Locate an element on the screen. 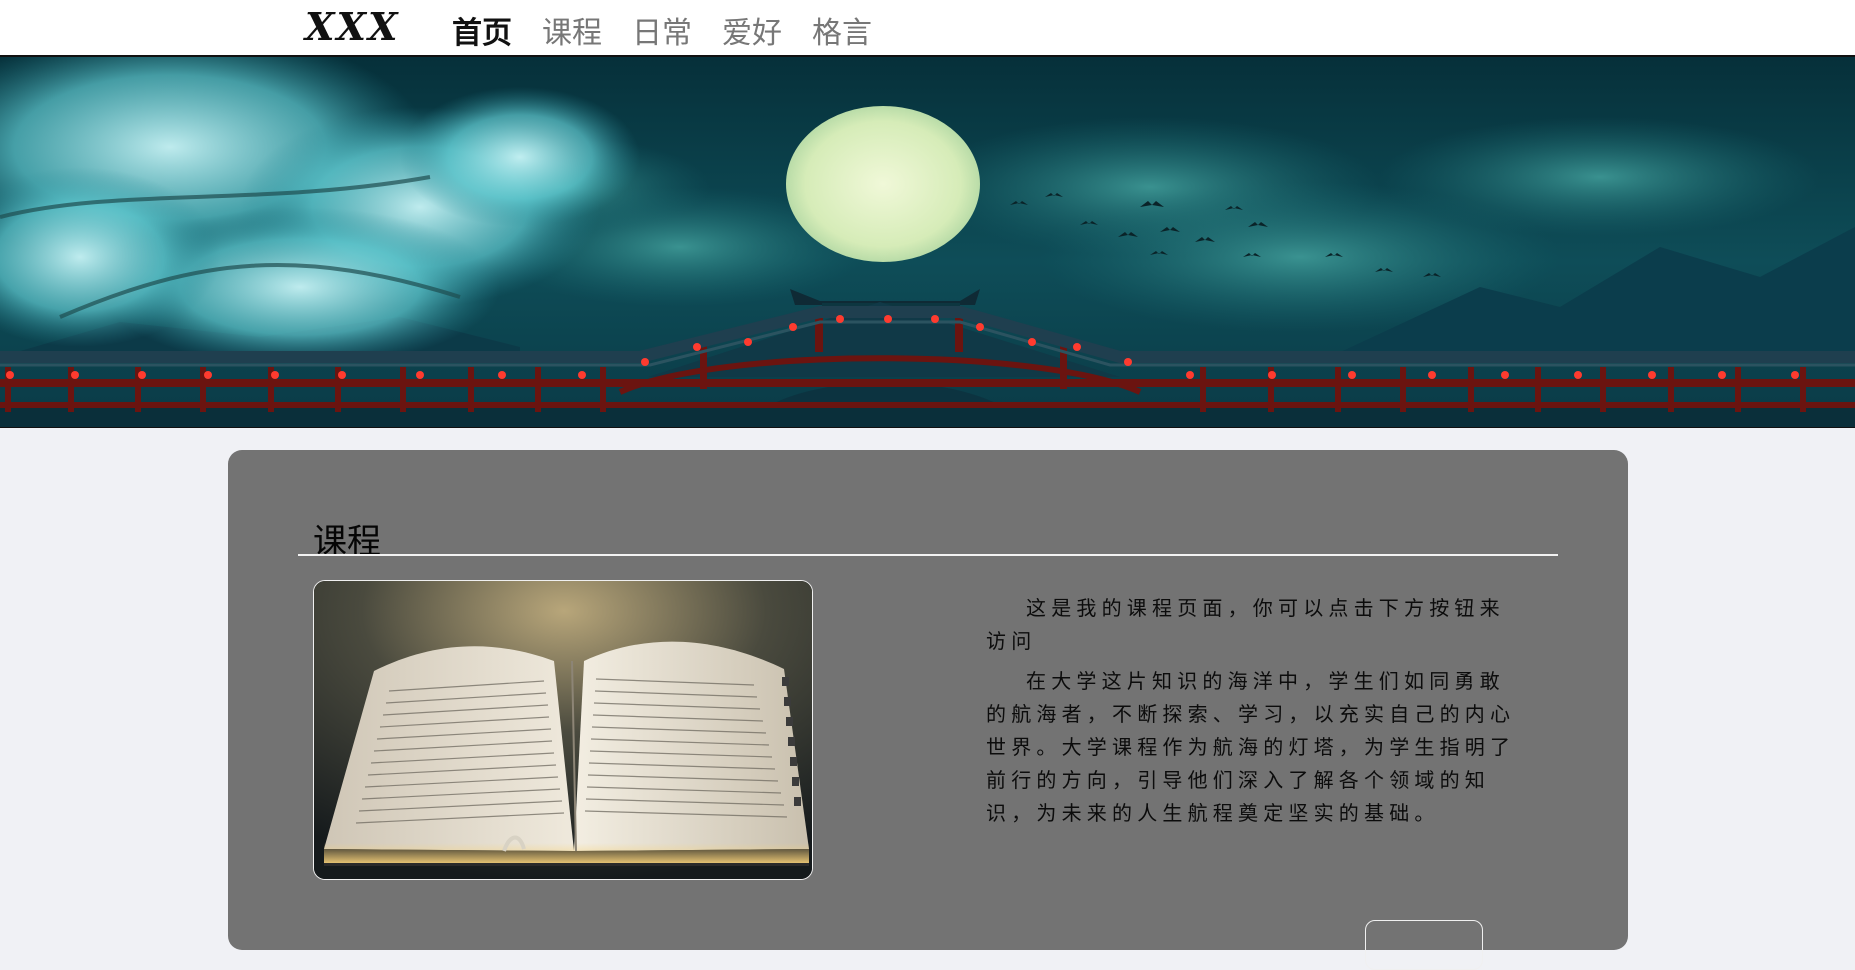  nav-item-hobbies: 爱好 is located at coordinates (752, 30).